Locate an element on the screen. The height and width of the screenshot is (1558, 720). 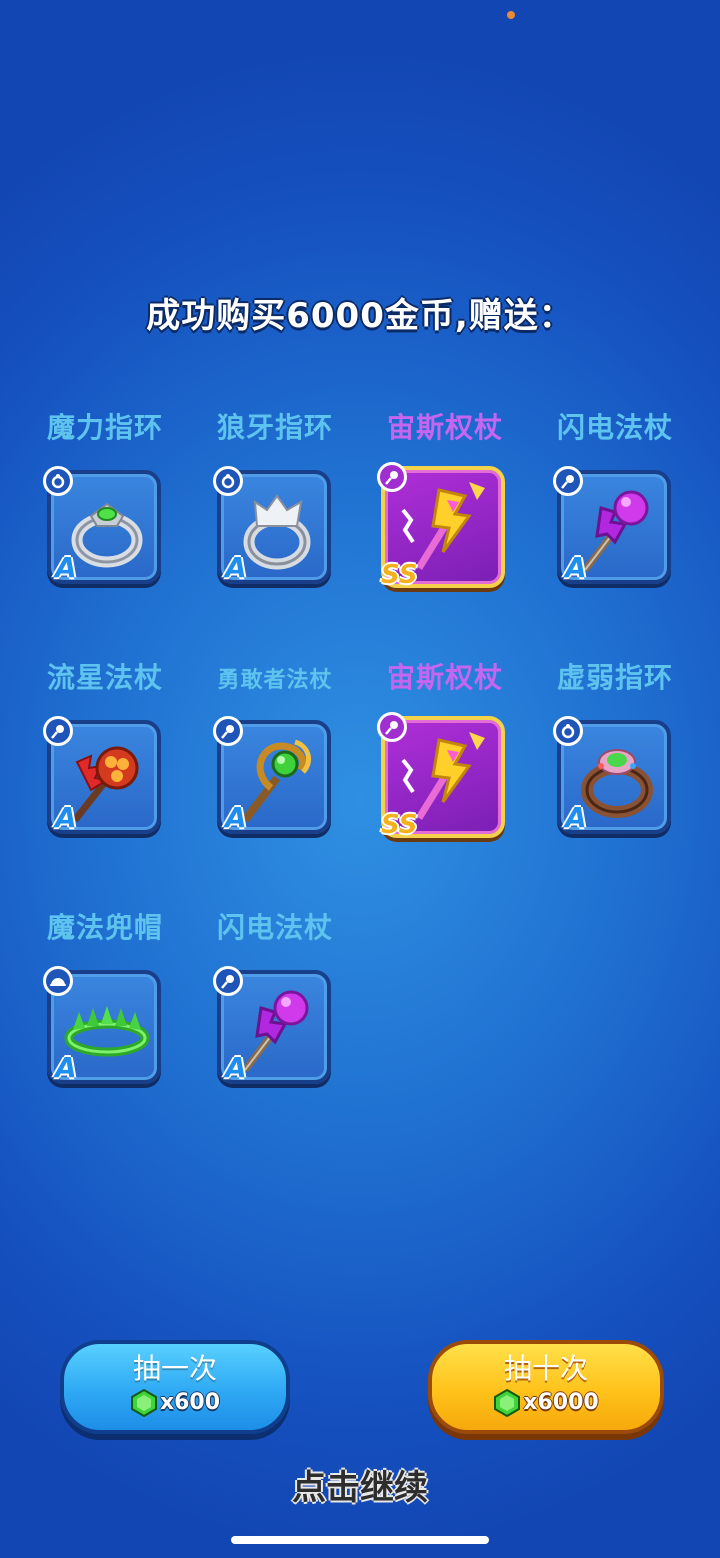
reward-name: 魔法兜帽 is located at coordinates (104, 927).